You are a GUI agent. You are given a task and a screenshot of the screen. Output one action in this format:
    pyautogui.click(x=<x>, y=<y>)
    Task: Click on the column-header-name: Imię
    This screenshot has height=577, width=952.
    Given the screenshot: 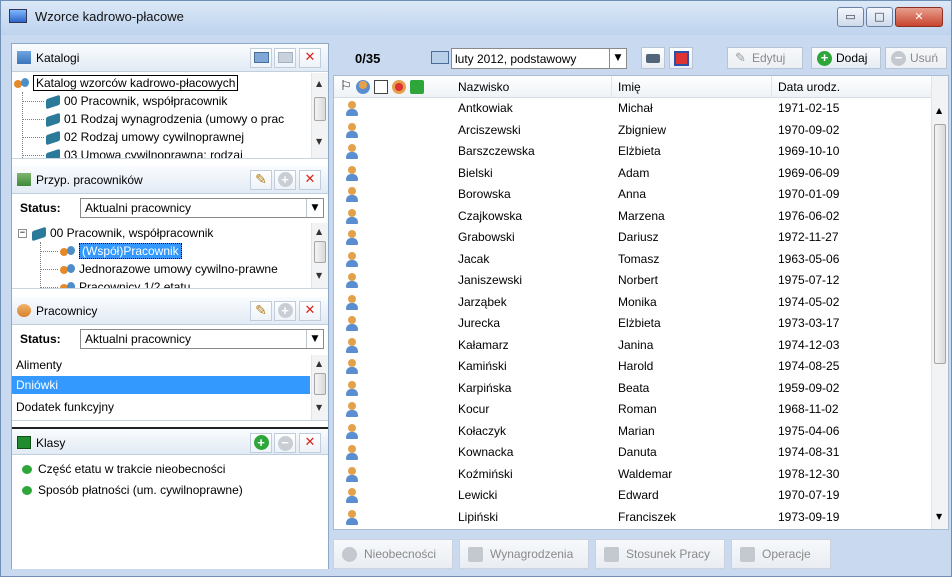 What is the action you would take?
    pyautogui.click(x=692, y=87)
    